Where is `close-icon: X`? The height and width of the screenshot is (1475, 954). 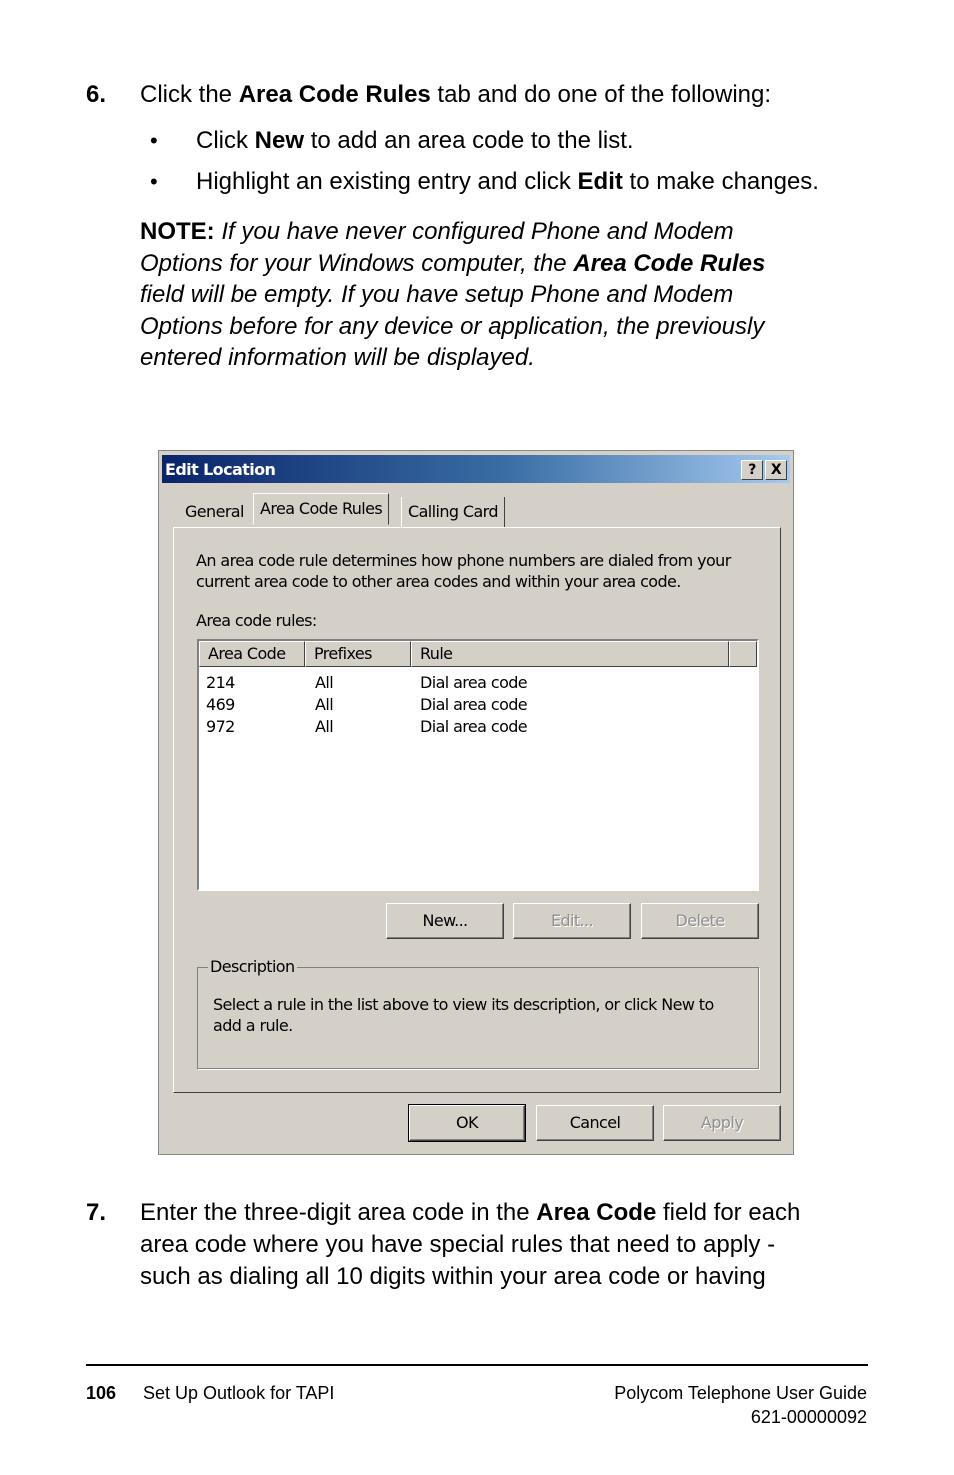
close-icon: X is located at coordinates (776, 470).